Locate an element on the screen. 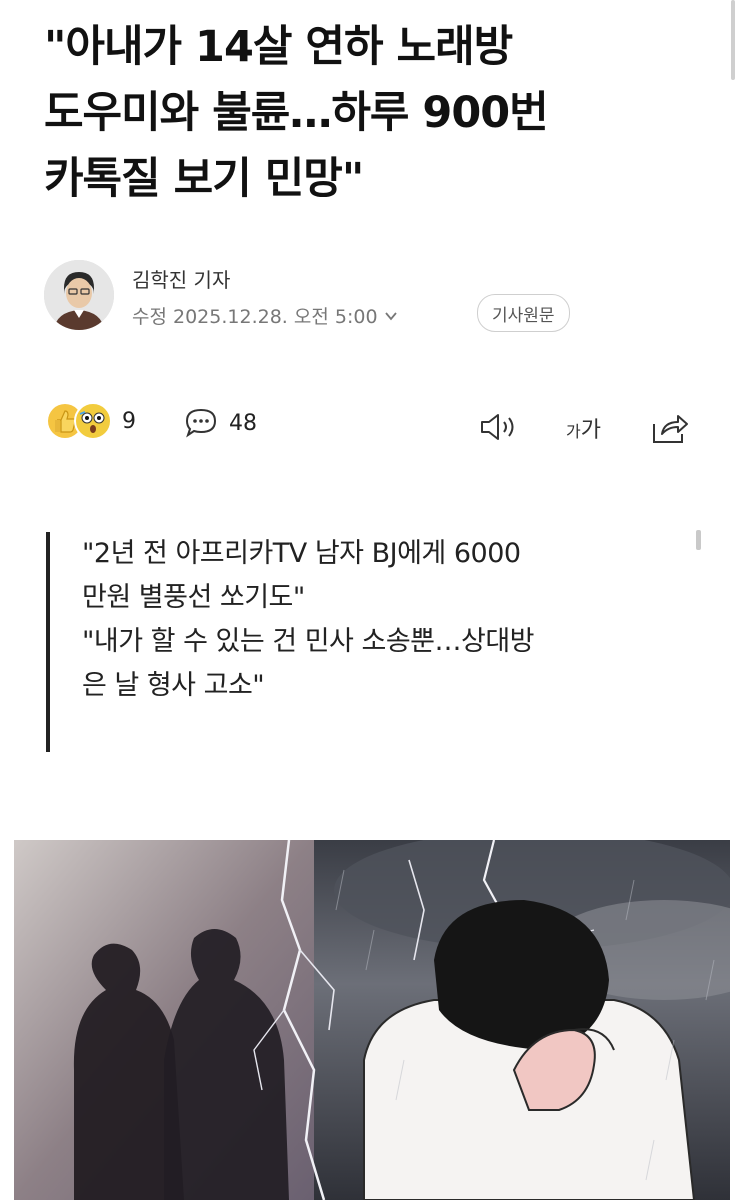  surprised-face-icon is located at coordinates (93, 421).